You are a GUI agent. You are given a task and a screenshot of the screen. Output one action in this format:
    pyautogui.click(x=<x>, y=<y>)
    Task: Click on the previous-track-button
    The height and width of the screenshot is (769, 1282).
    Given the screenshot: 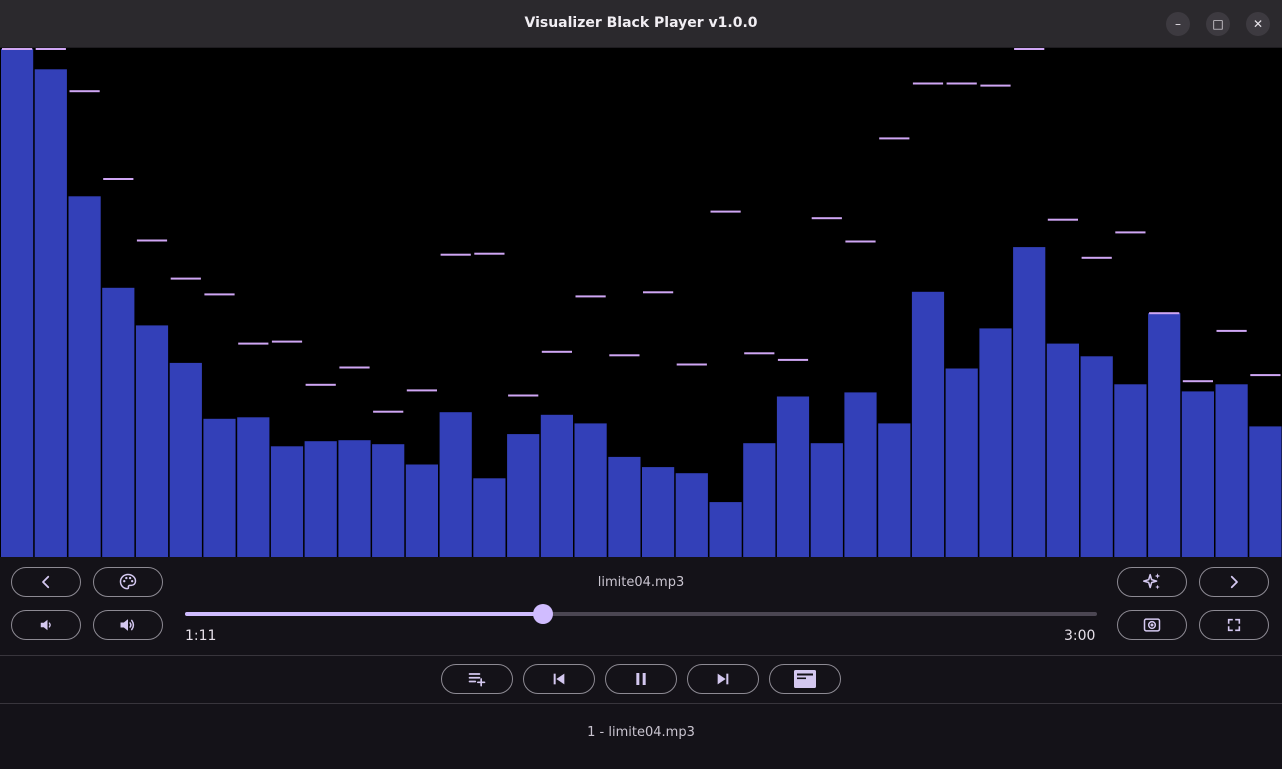 What is the action you would take?
    pyautogui.click(x=559, y=679)
    